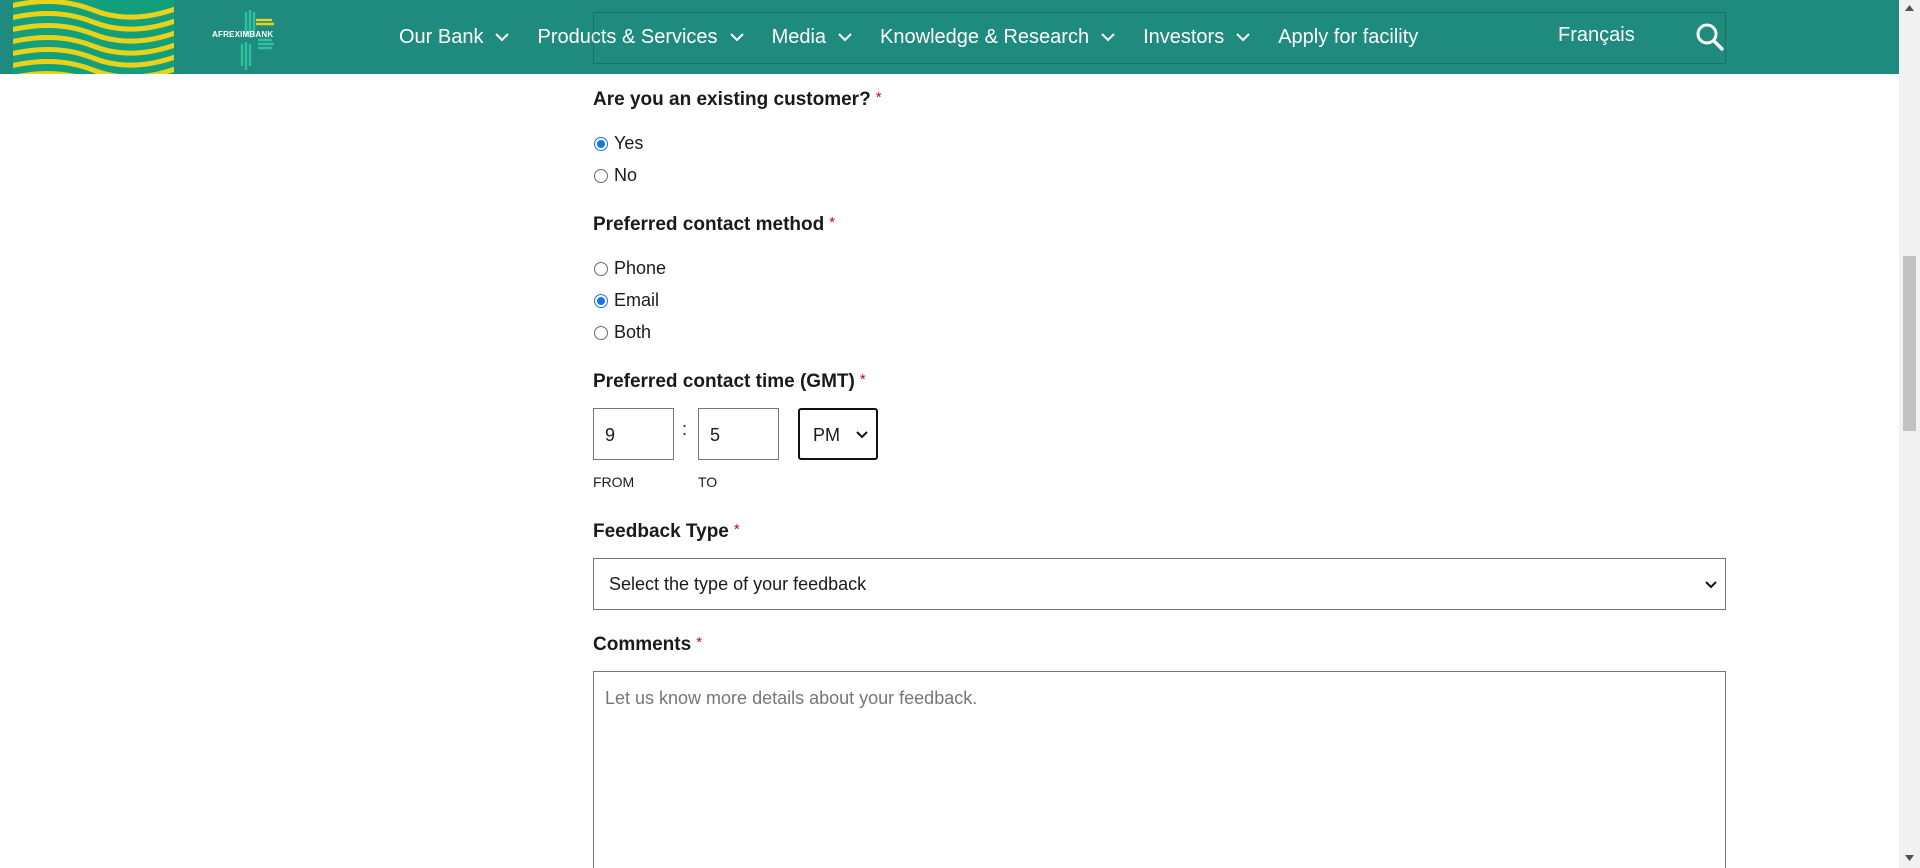  I want to click on time-from-input: 9, so click(633, 434).